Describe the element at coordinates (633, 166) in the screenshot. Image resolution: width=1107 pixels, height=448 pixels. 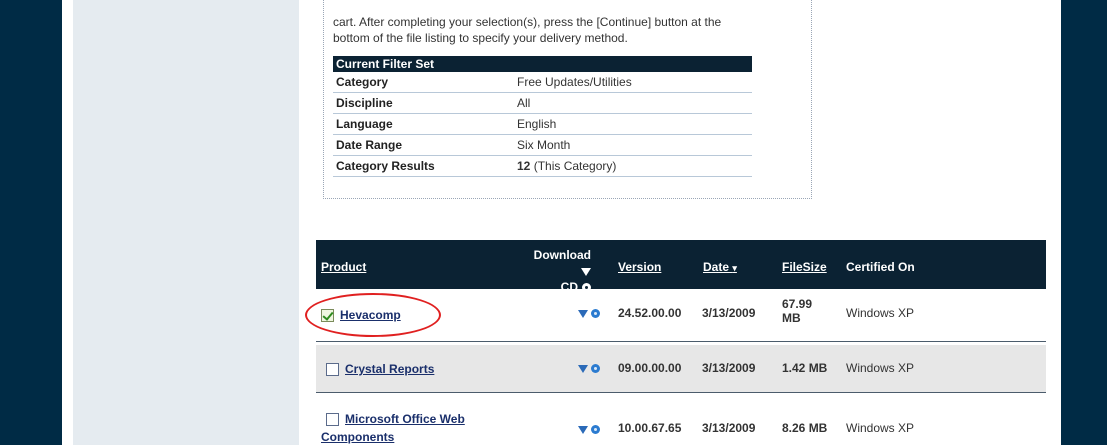
I see `filter-value: 12 (This Category)` at that location.